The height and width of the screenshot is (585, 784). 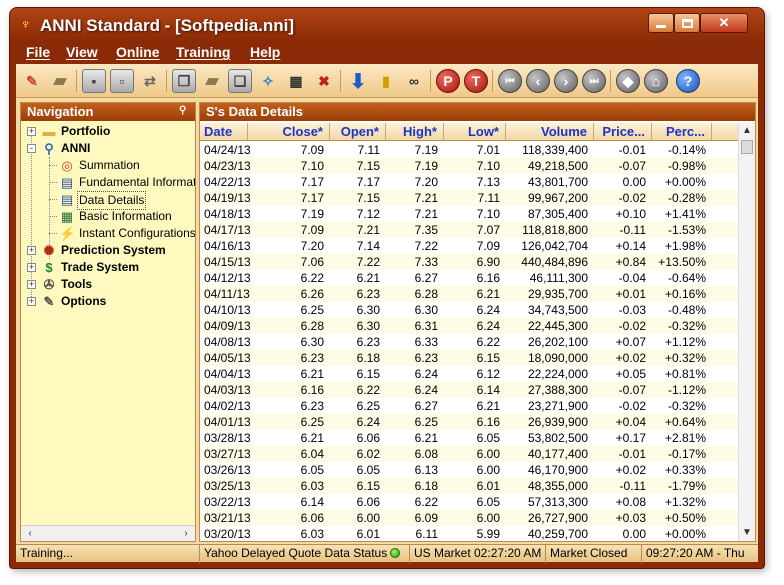 I want to click on next-icon: ›, so click(x=566, y=81).